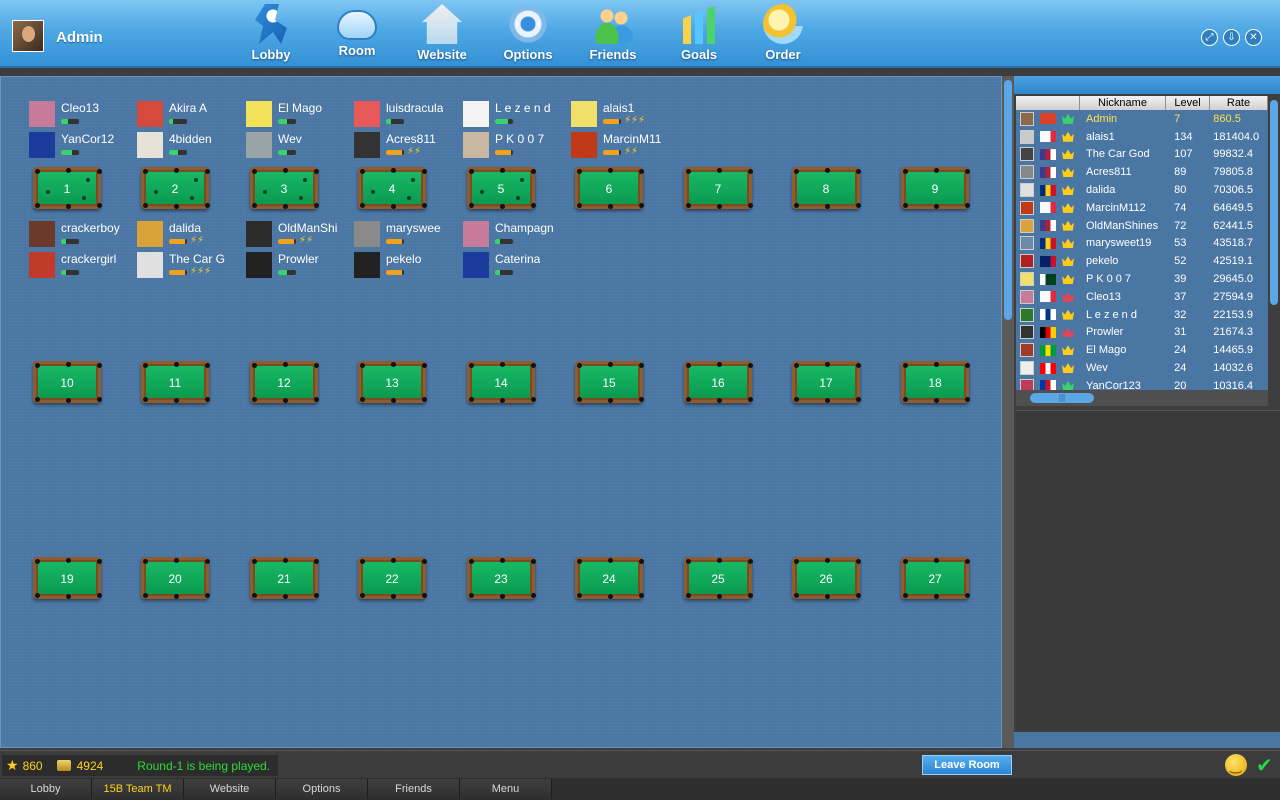  Describe the element at coordinates (1142, 190) in the screenshot. I see `ranking-row: dalida 80 70306.5` at that location.